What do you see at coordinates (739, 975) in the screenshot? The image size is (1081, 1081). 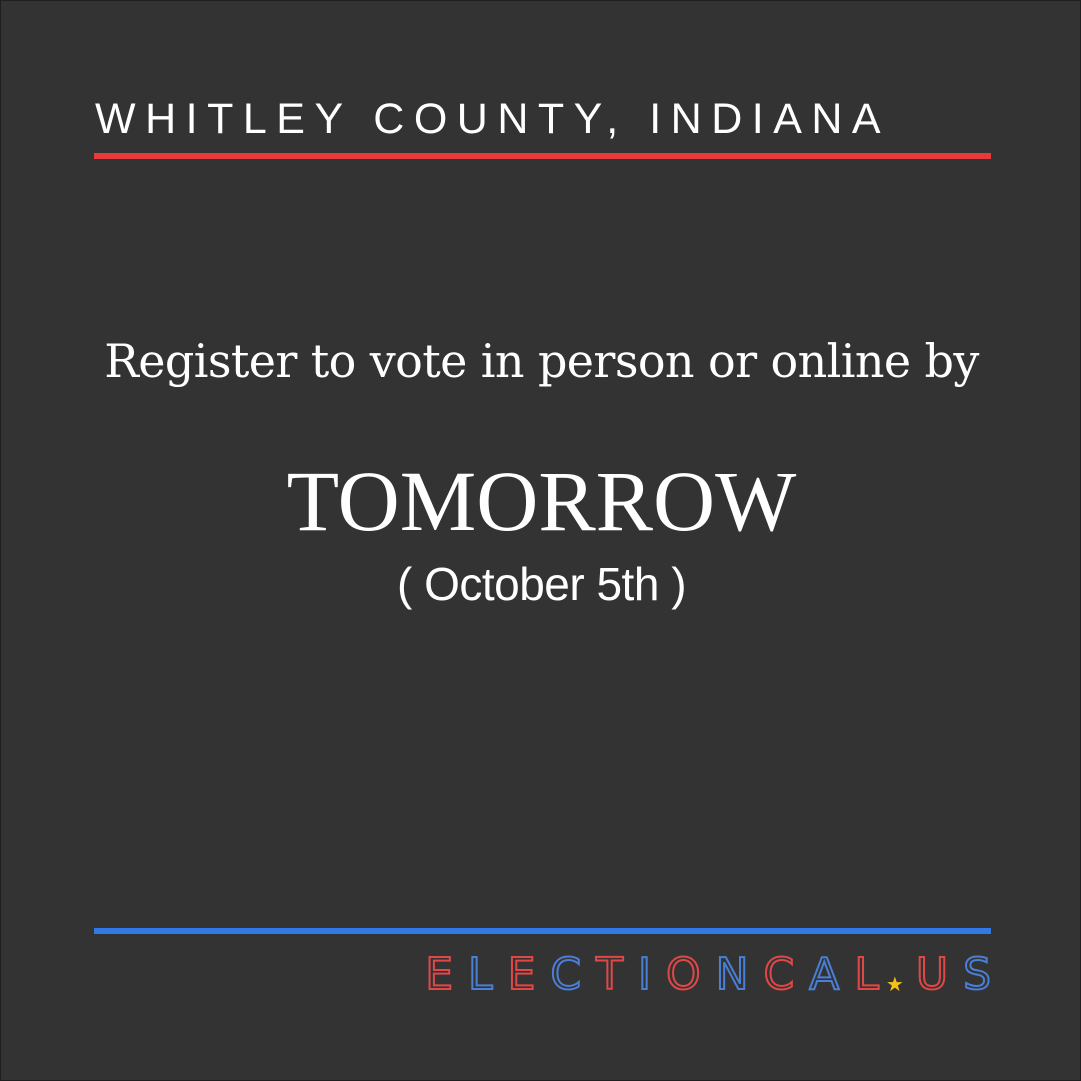 I see `brand-letter: N` at bounding box center [739, 975].